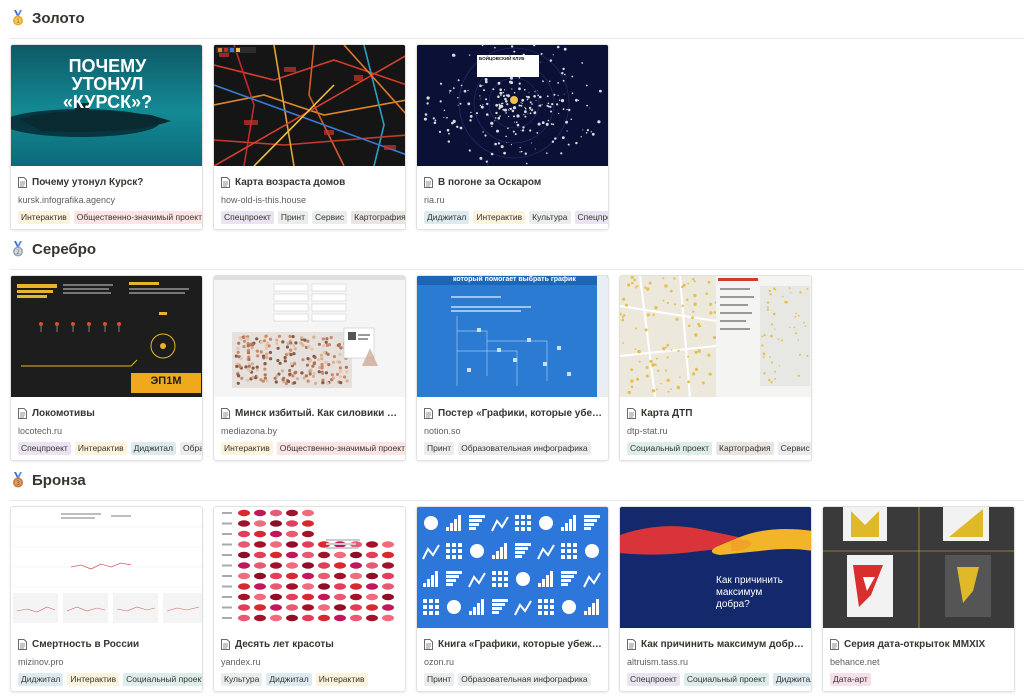  What do you see at coordinates (439, 662) in the screenshot?
I see `card-domain: ozon.ru` at bounding box center [439, 662].